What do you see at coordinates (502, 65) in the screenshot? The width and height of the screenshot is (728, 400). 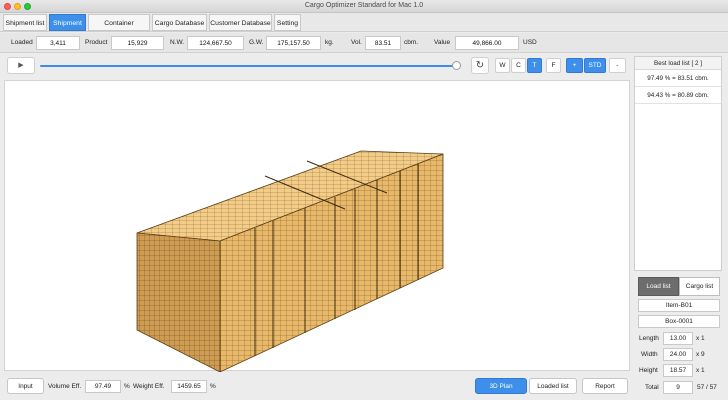 I see `view-w-button: W` at bounding box center [502, 65].